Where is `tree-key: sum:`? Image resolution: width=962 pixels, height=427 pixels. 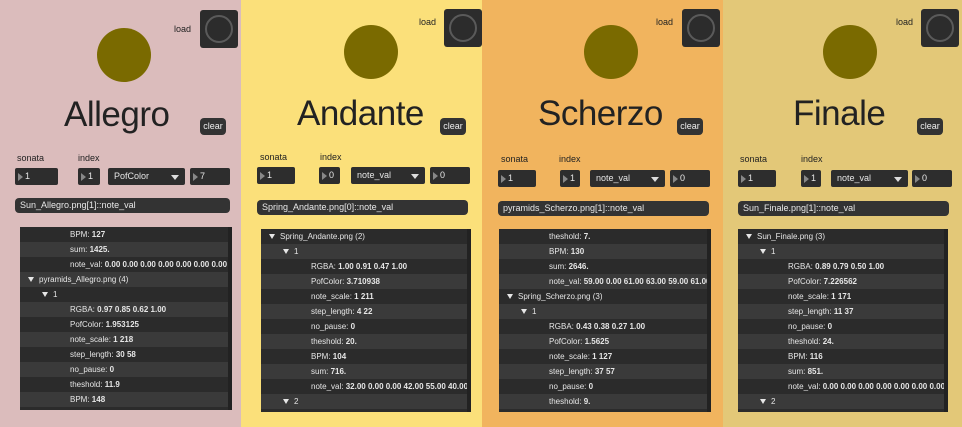
tree-key: sum: is located at coordinates (320, 371).